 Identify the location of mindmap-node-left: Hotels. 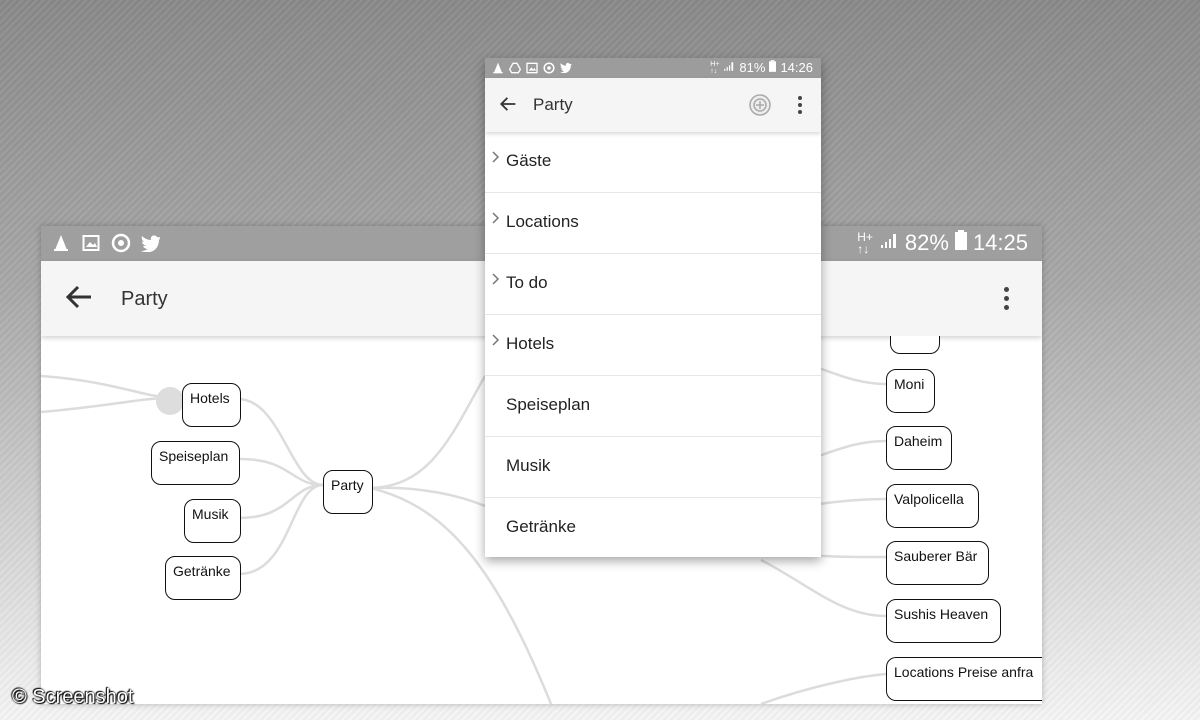
(211, 405).